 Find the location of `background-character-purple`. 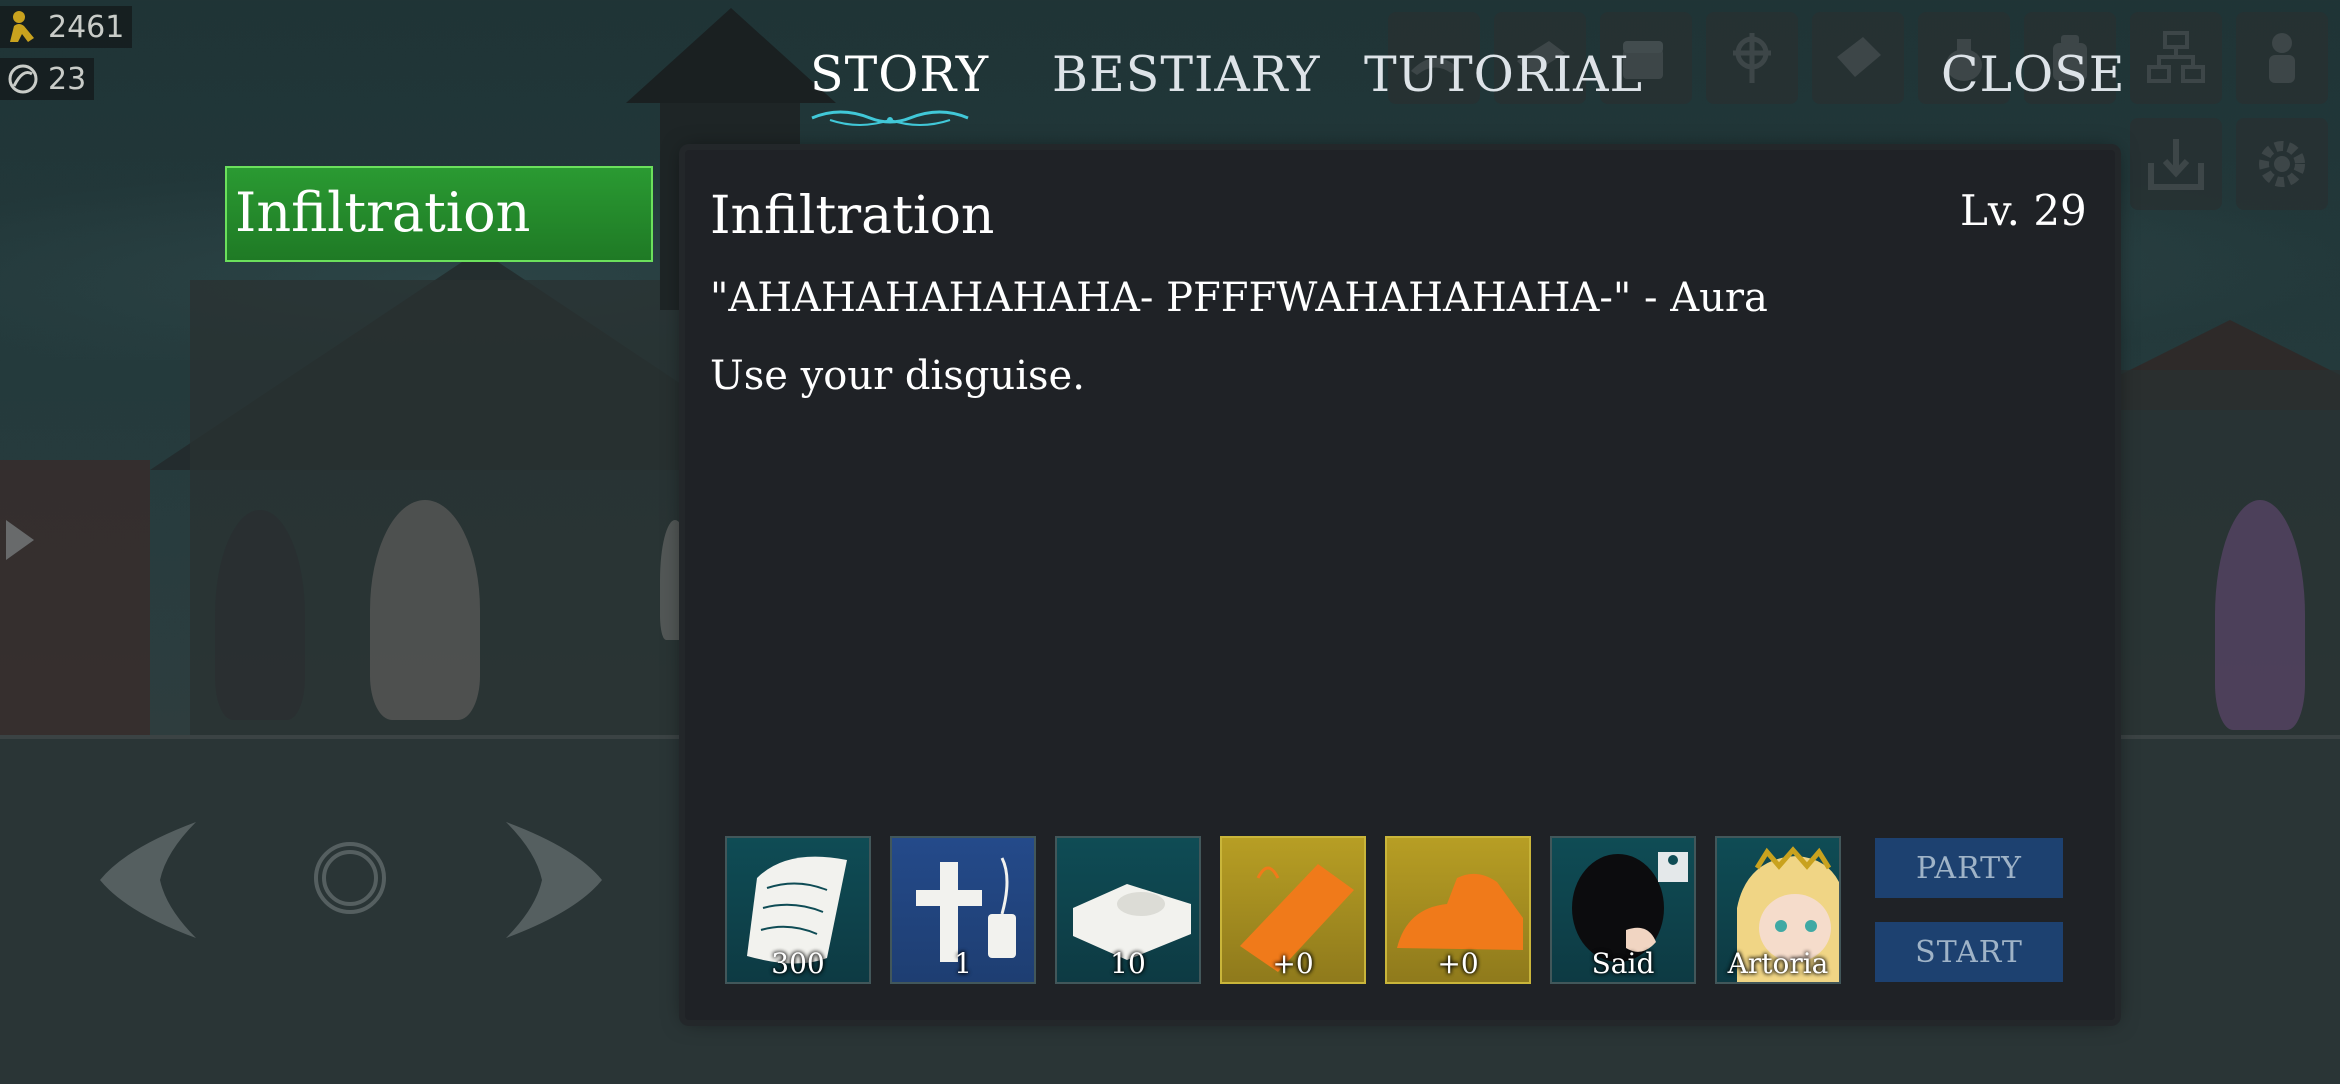

background-character-purple is located at coordinates (2260, 615).